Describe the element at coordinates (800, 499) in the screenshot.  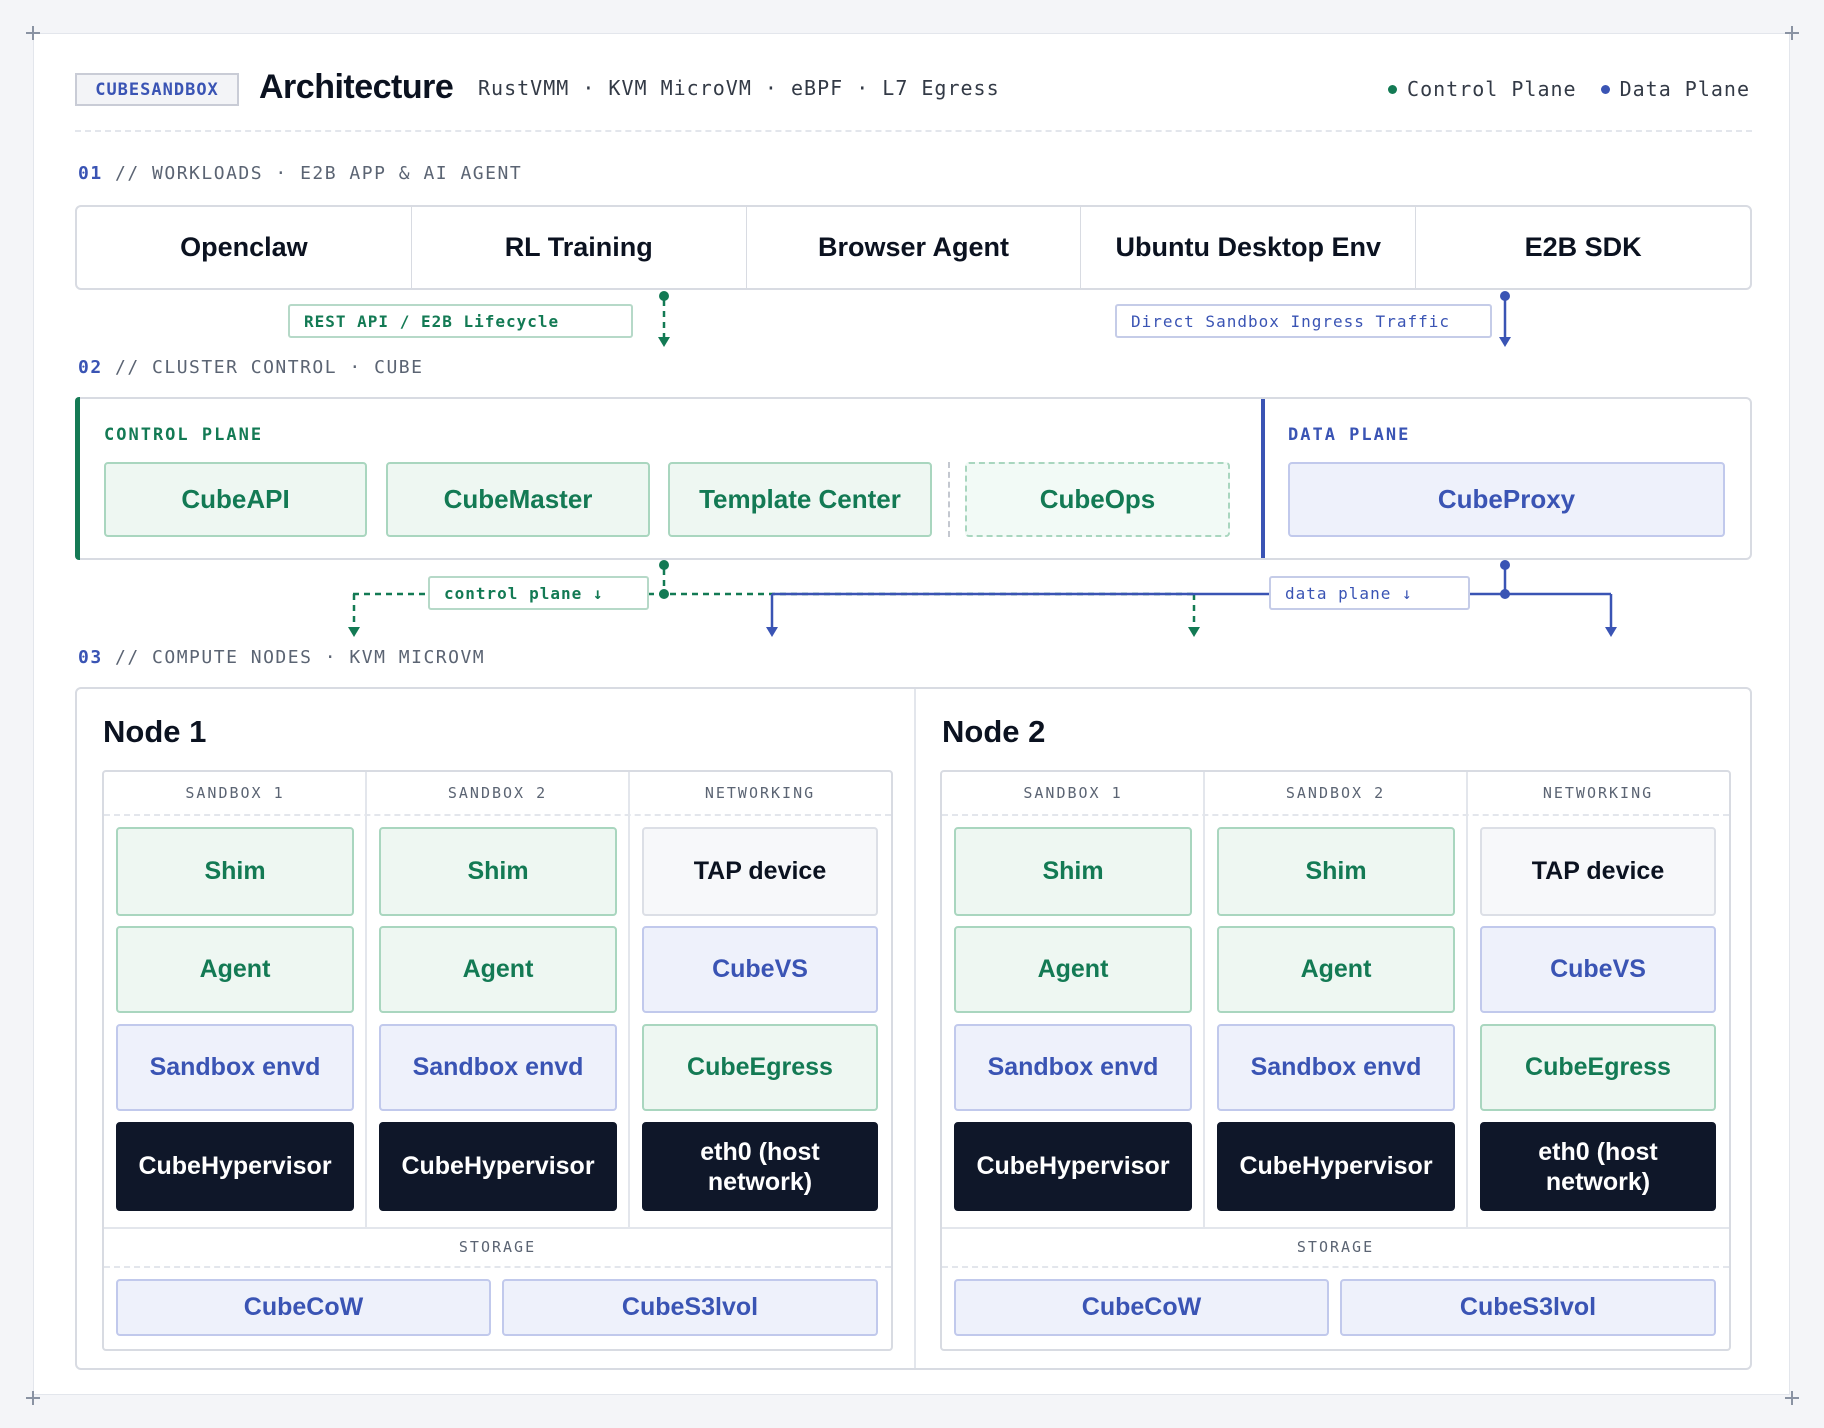
I see `template-center-box: Template Center` at that location.